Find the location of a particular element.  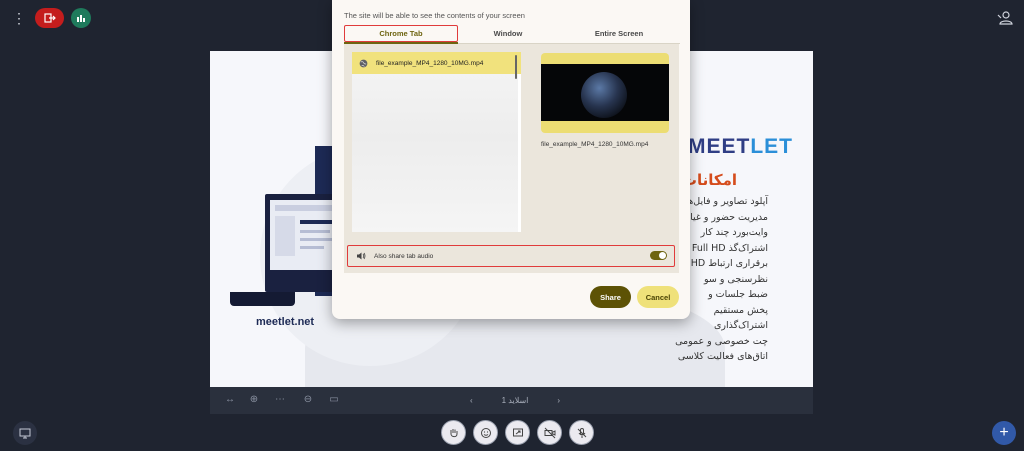

brand-logo: MEETLET is located at coordinates (740, 147).